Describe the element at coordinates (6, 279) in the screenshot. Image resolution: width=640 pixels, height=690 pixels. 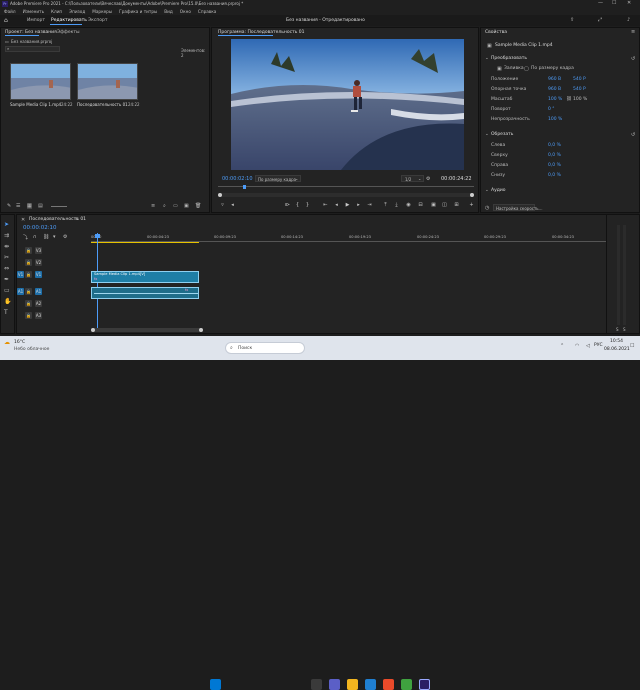
I see `pen-icon: ✒` at that location.